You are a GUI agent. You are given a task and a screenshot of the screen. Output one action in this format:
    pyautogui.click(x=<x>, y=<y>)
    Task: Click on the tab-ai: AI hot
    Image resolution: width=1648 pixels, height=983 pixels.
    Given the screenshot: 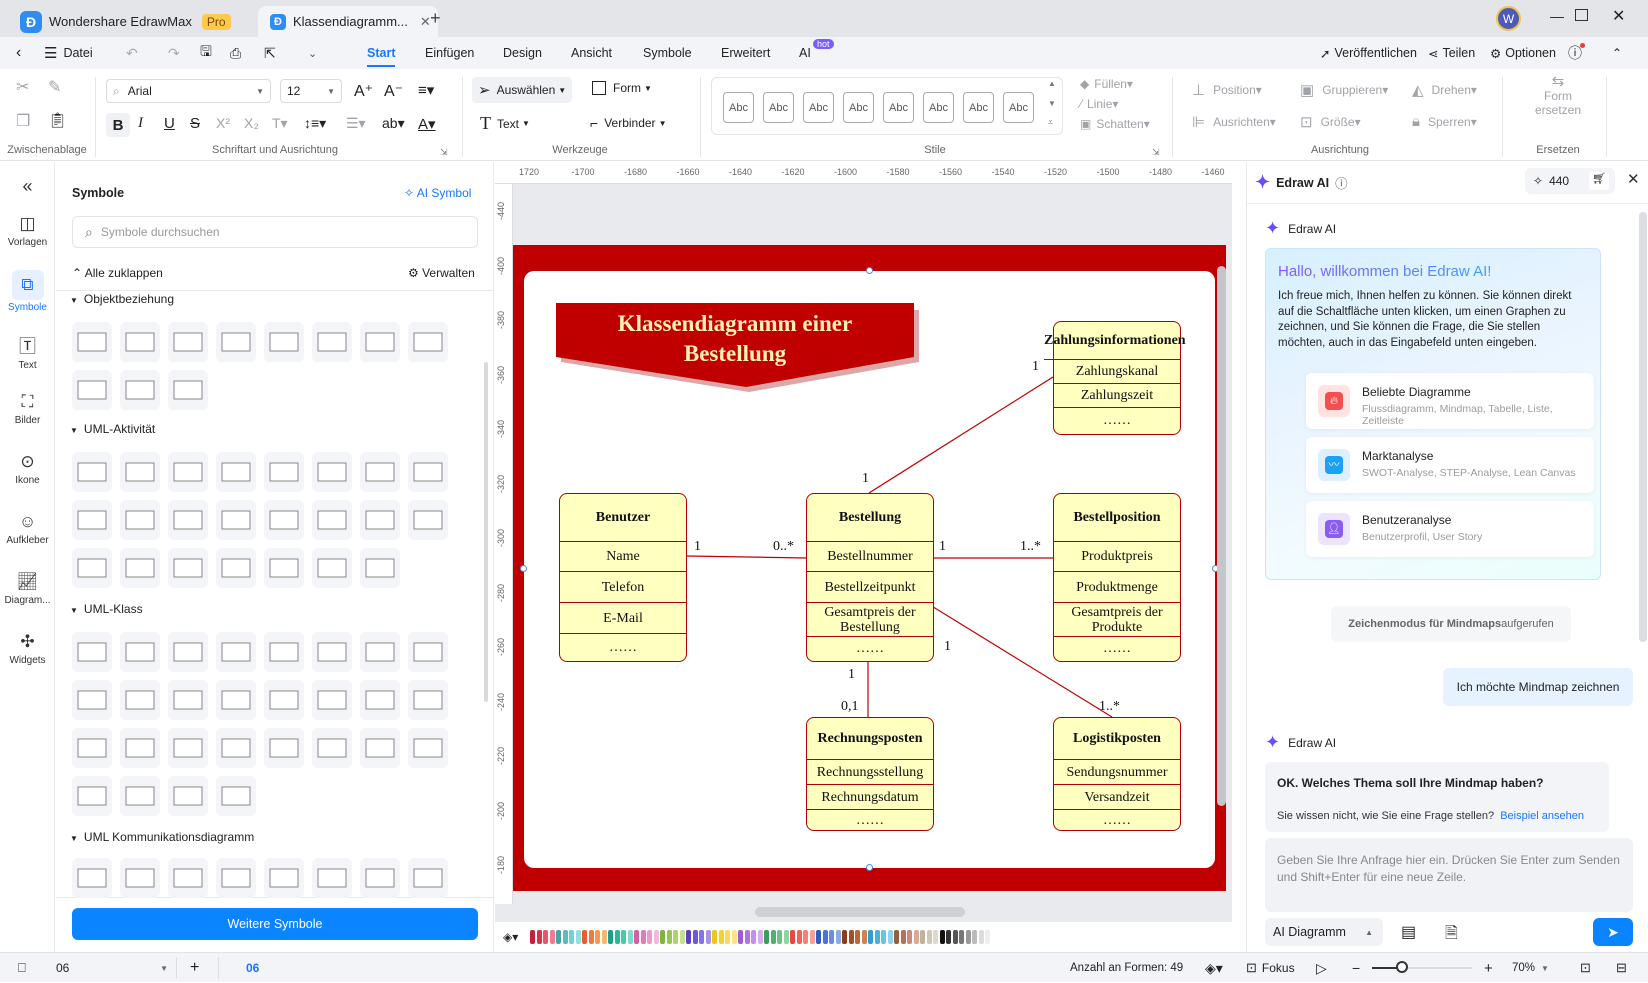 What is the action you would take?
    pyautogui.click(x=816, y=53)
    